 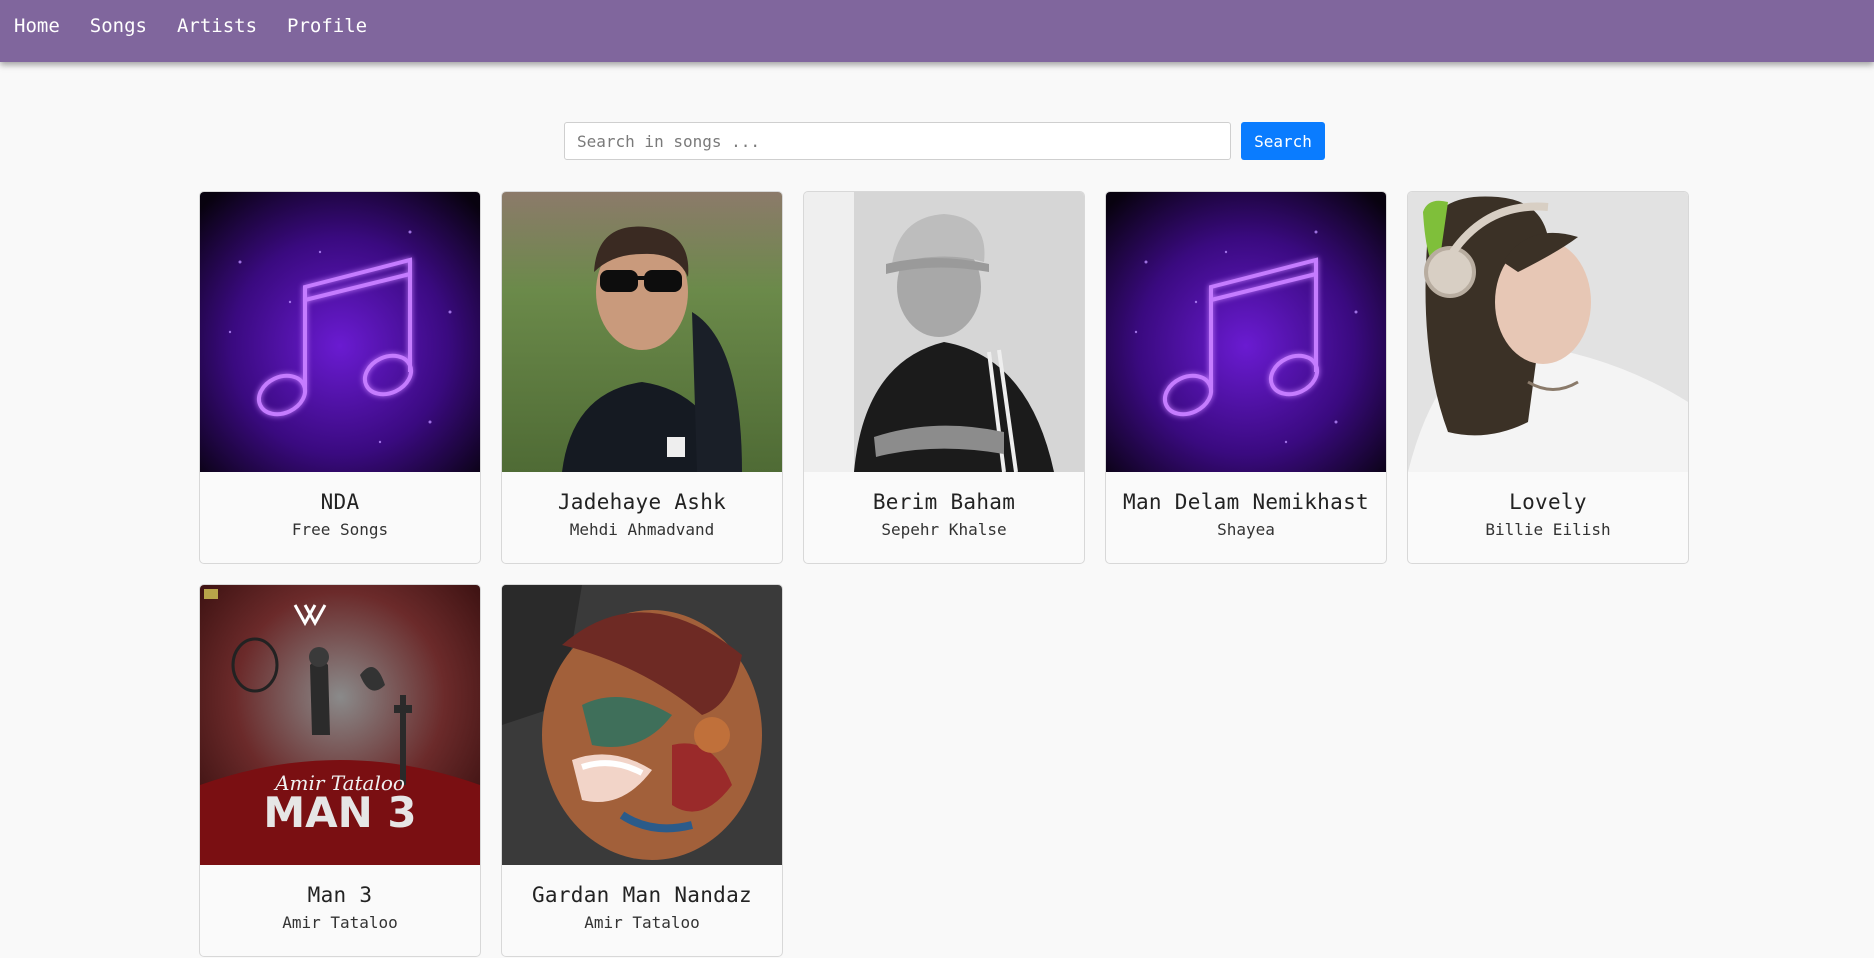 What do you see at coordinates (642, 529) in the screenshot?
I see `song-artist: Mehdi Ahmadvand` at bounding box center [642, 529].